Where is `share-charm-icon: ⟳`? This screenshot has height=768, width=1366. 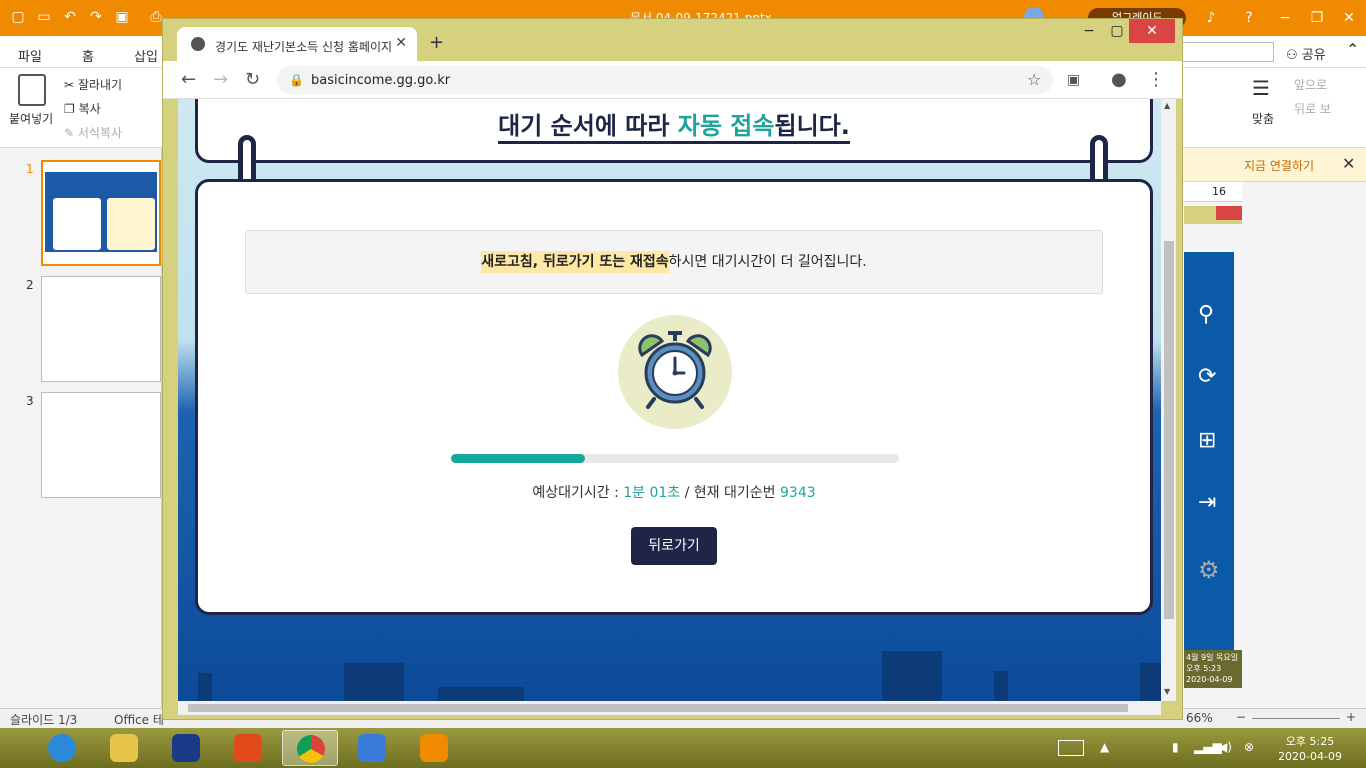 share-charm-icon: ⟳ is located at coordinates (1207, 376).